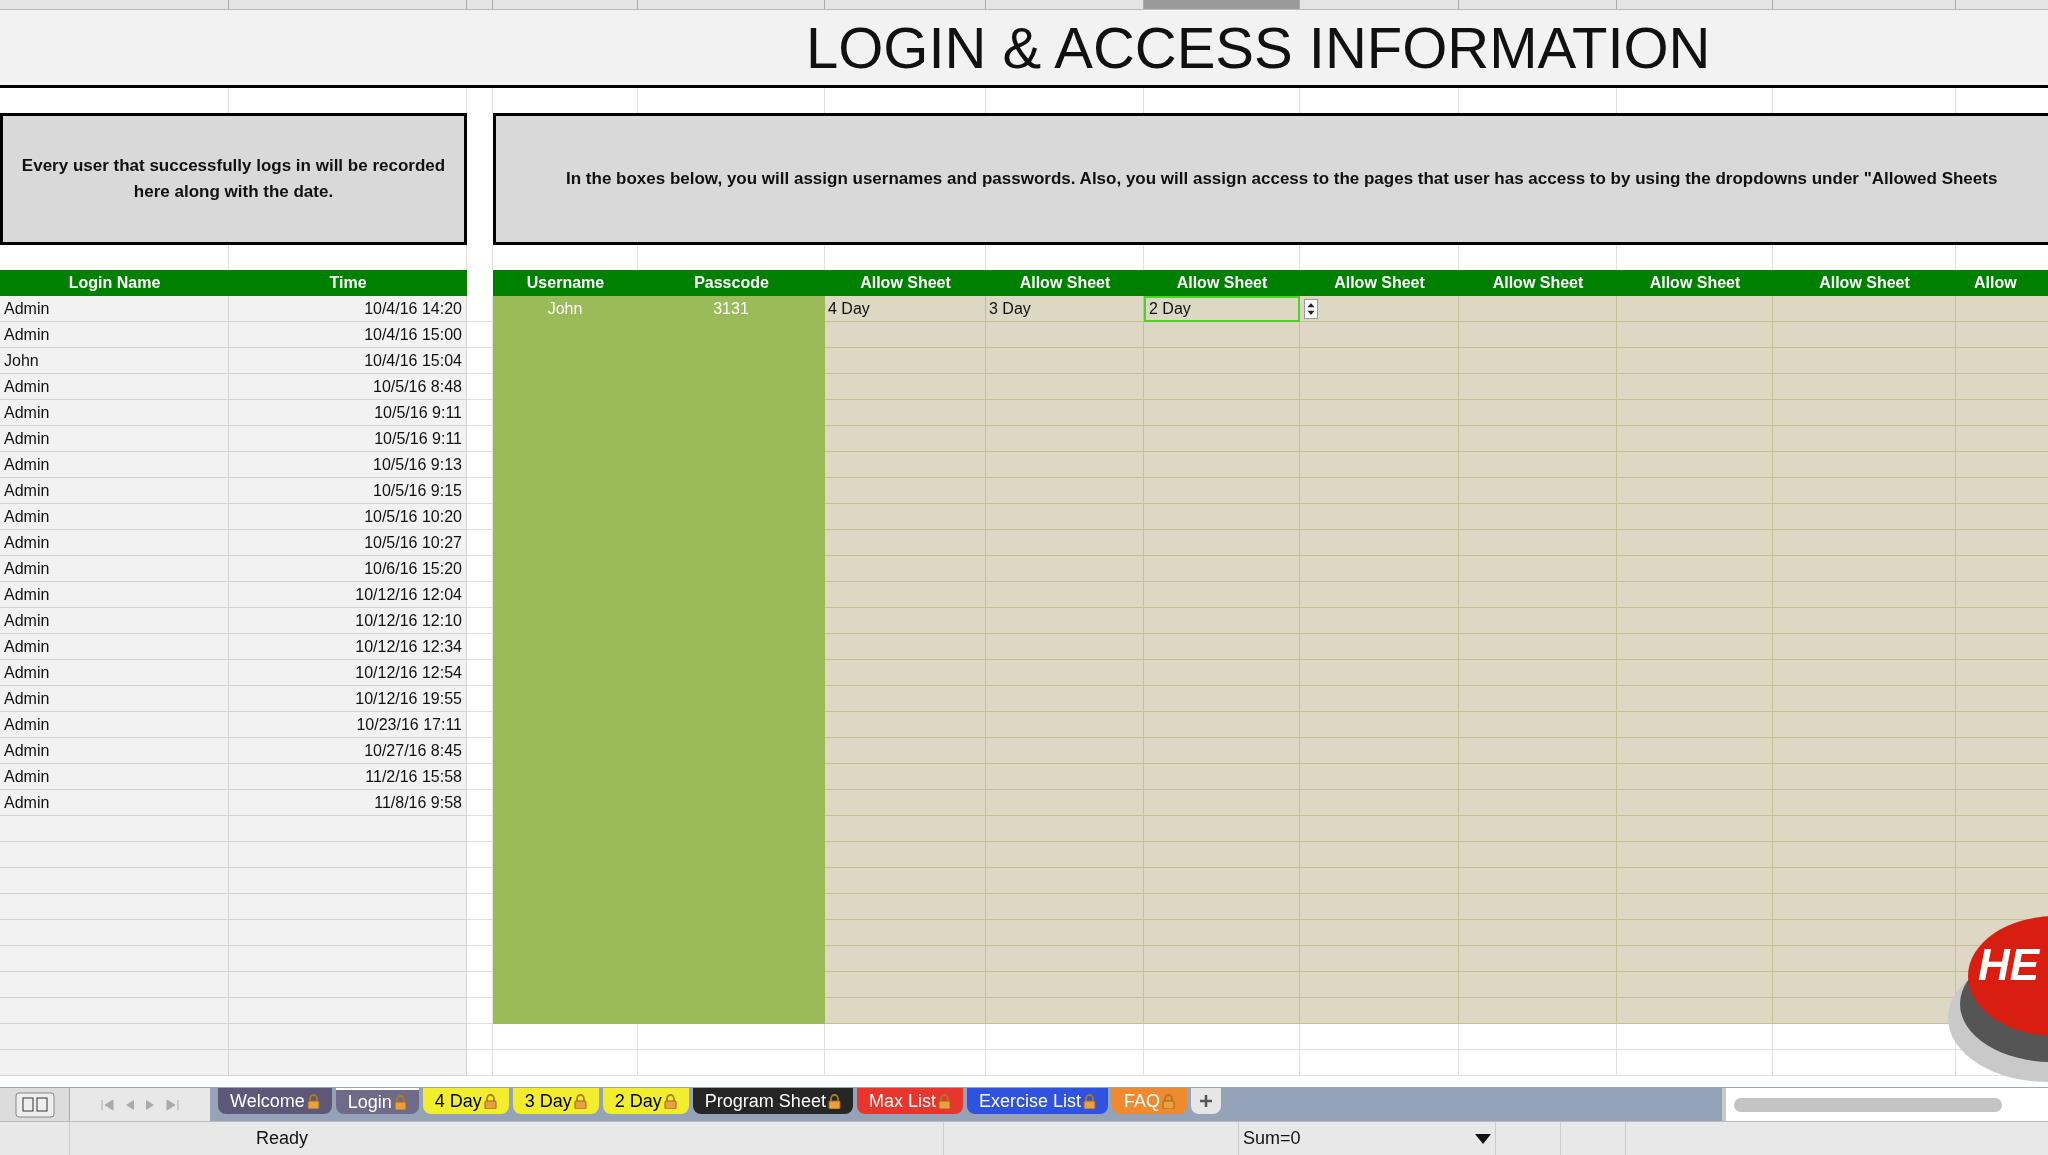 The image size is (2048, 1155). What do you see at coordinates (348, 699) in the screenshot?
I see `login-time-cell: 10/12/16 19:55` at bounding box center [348, 699].